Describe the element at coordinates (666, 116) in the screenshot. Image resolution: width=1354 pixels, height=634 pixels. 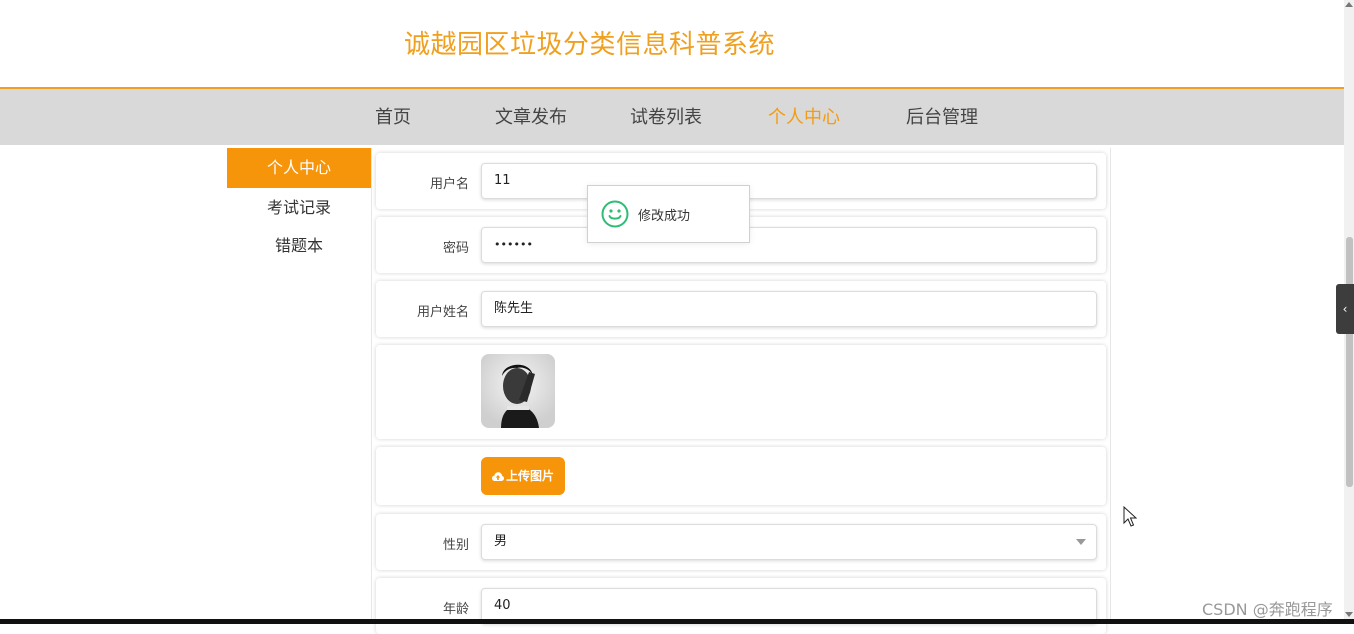
I see `nav-item-exam-list: 试卷列表` at that location.